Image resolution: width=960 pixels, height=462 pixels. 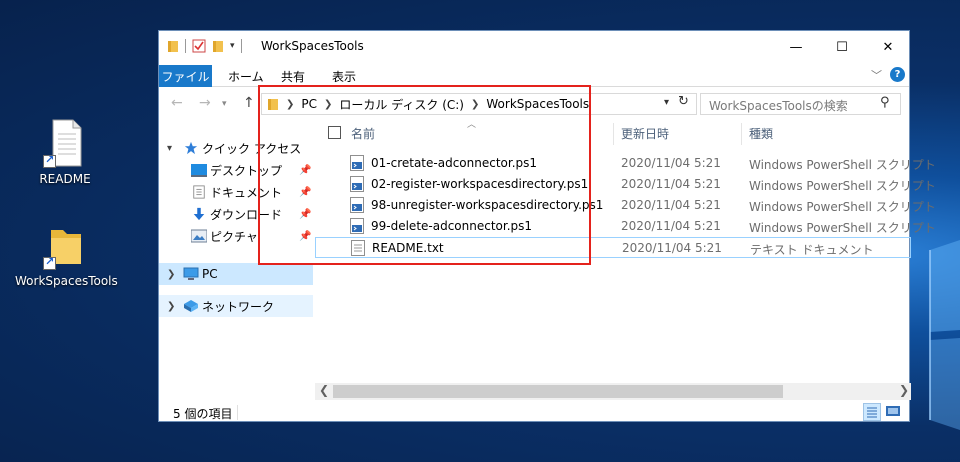 I want to click on breadcrumb-pc: PC, so click(x=309, y=104).